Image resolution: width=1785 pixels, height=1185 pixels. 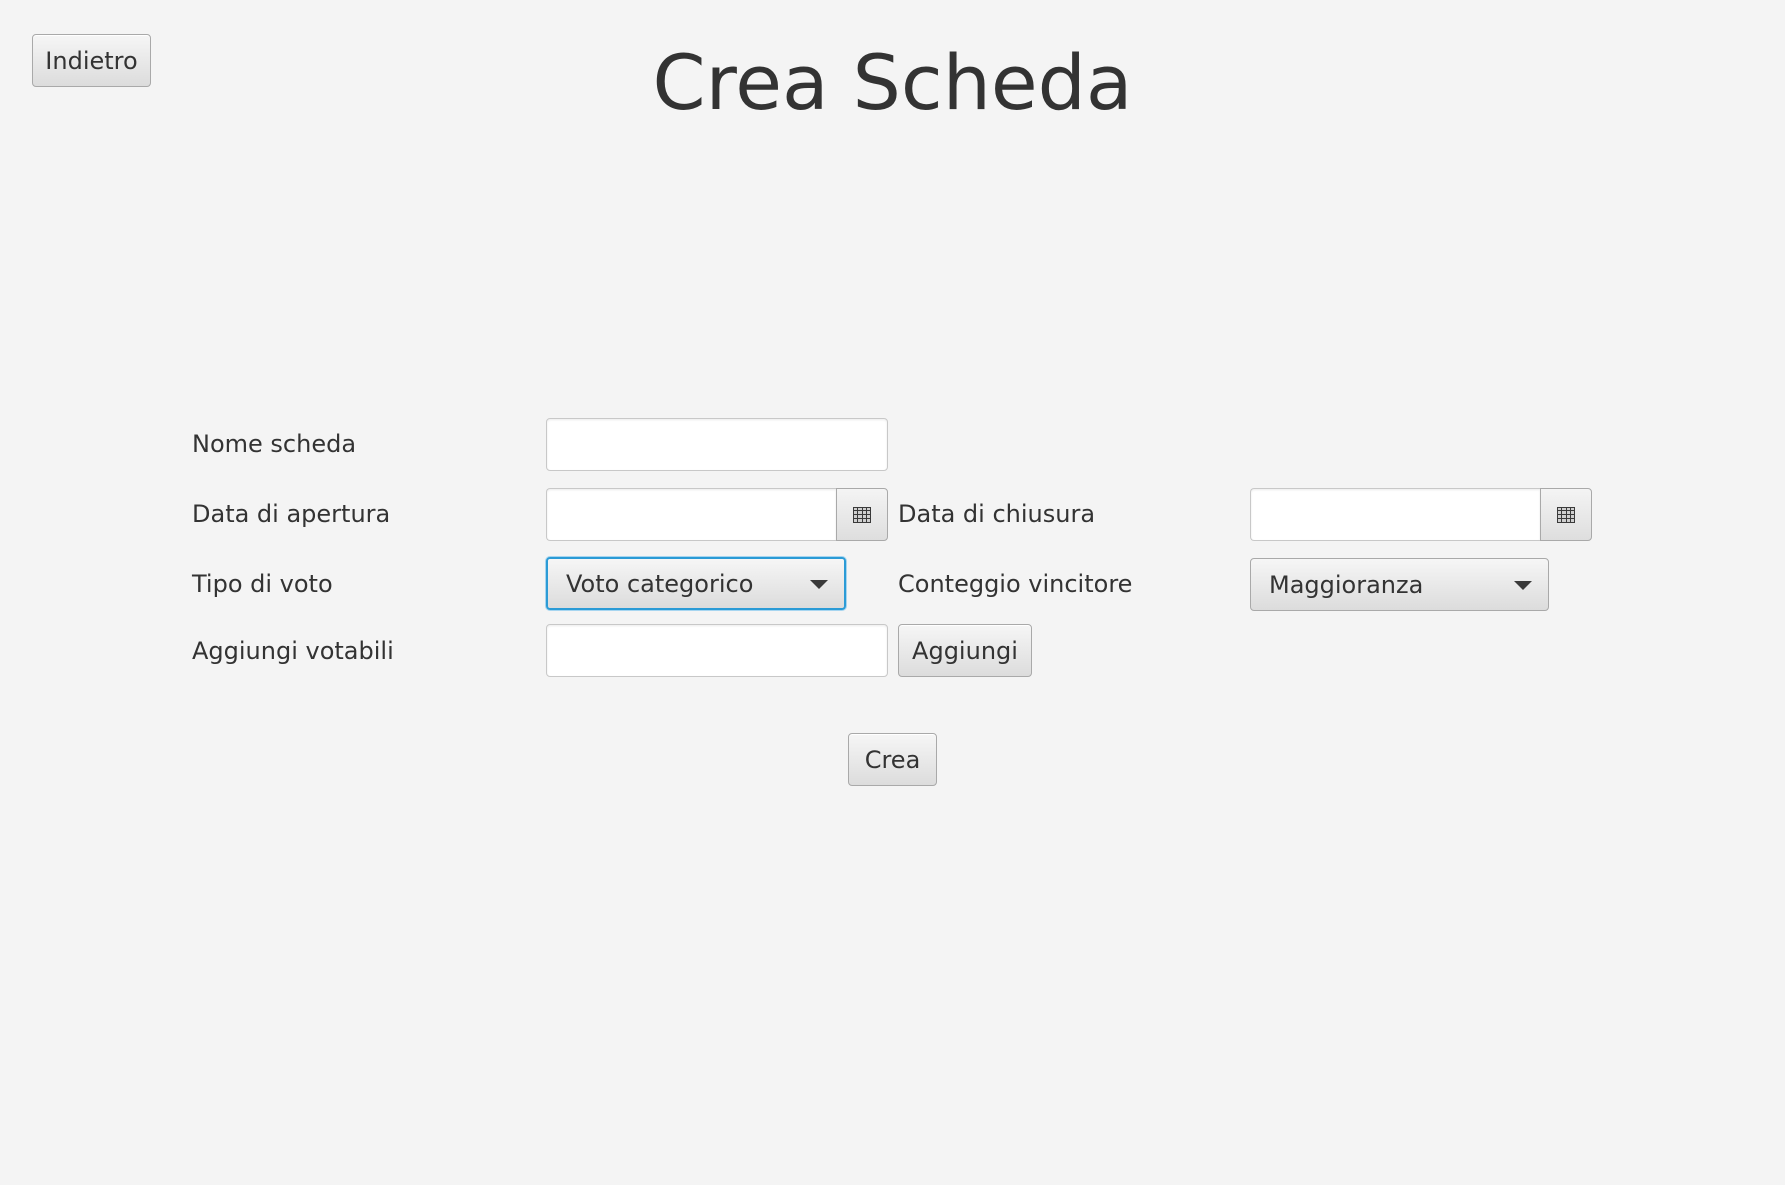 What do you see at coordinates (660, 583) in the screenshot?
I see `vote-type-selected-value: Voto categorico` at bounding box center [660, 583].